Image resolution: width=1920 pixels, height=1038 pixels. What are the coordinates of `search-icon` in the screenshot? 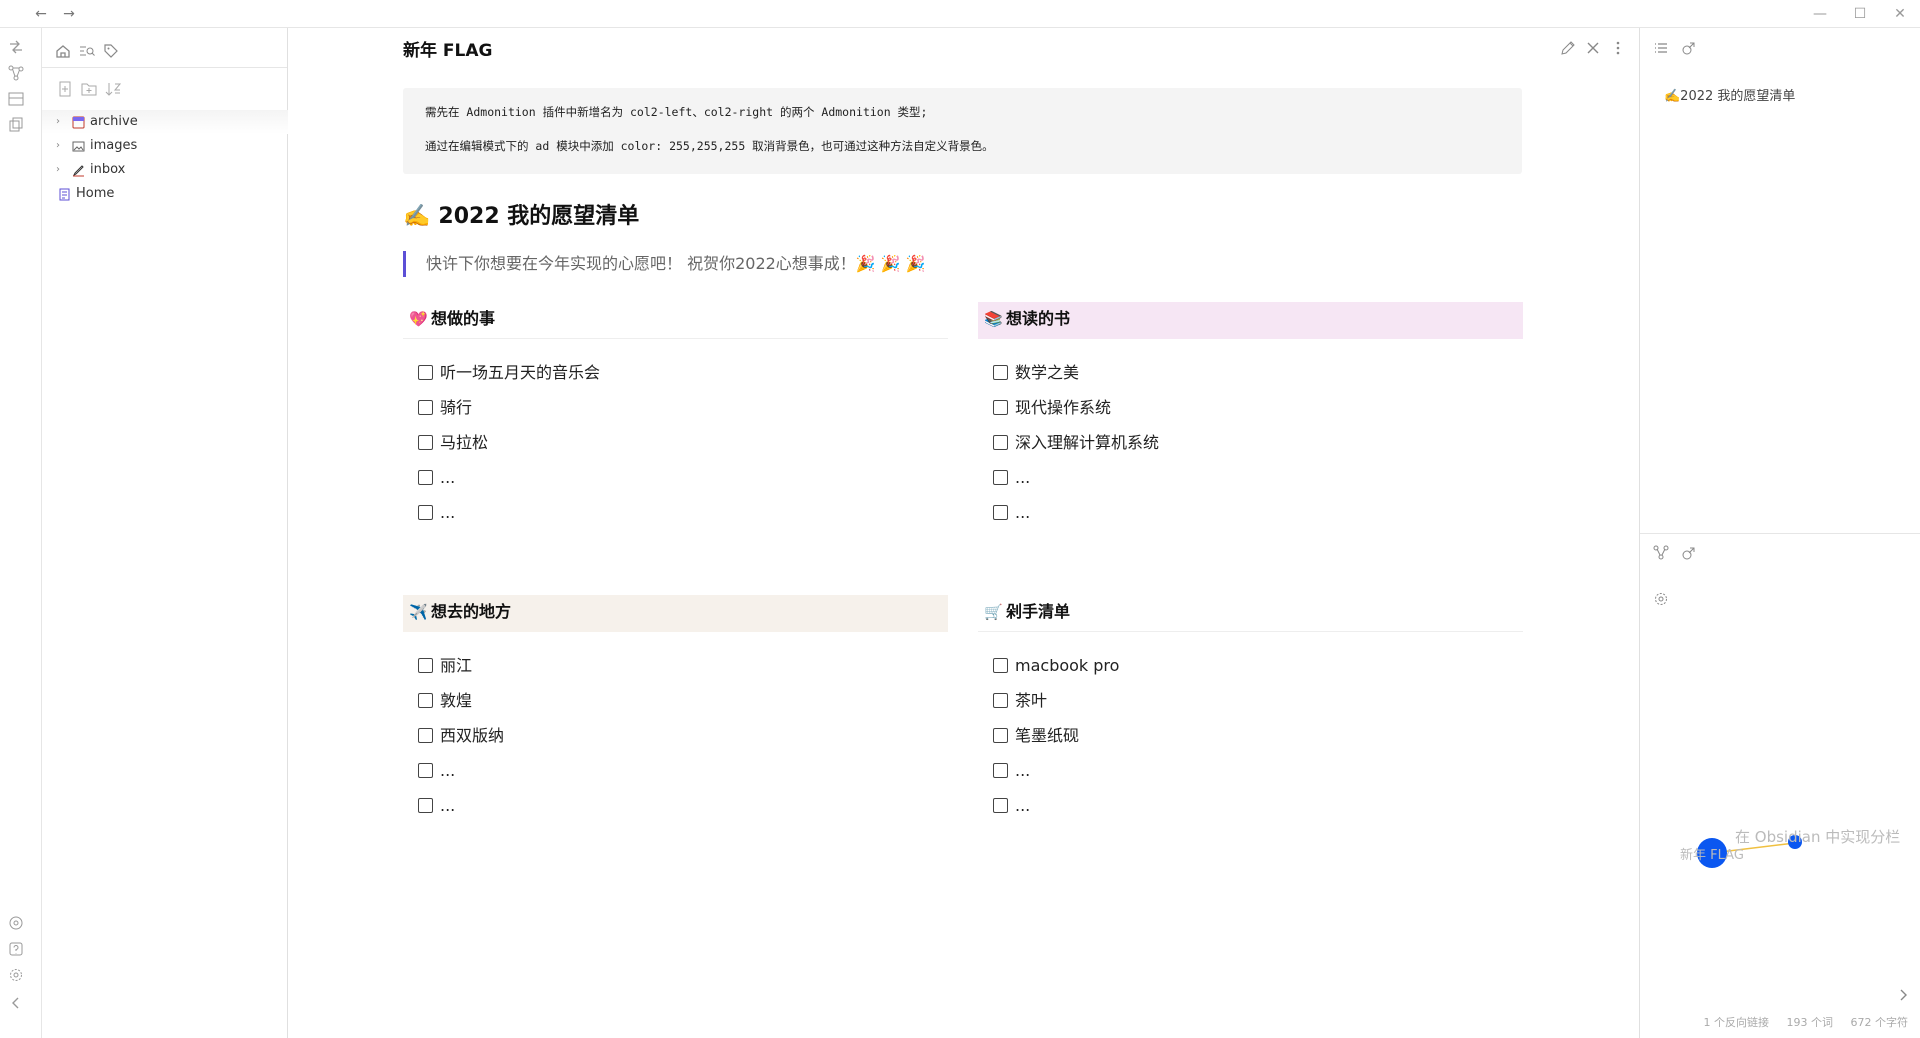 It's located at (87, 51).